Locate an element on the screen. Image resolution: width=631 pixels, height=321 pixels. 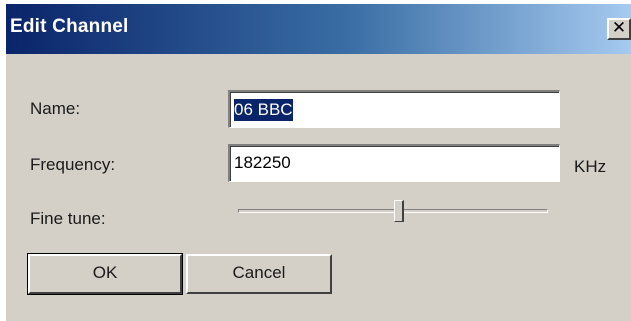
frequency-field: 182250 is located at coordinates (394, 163).